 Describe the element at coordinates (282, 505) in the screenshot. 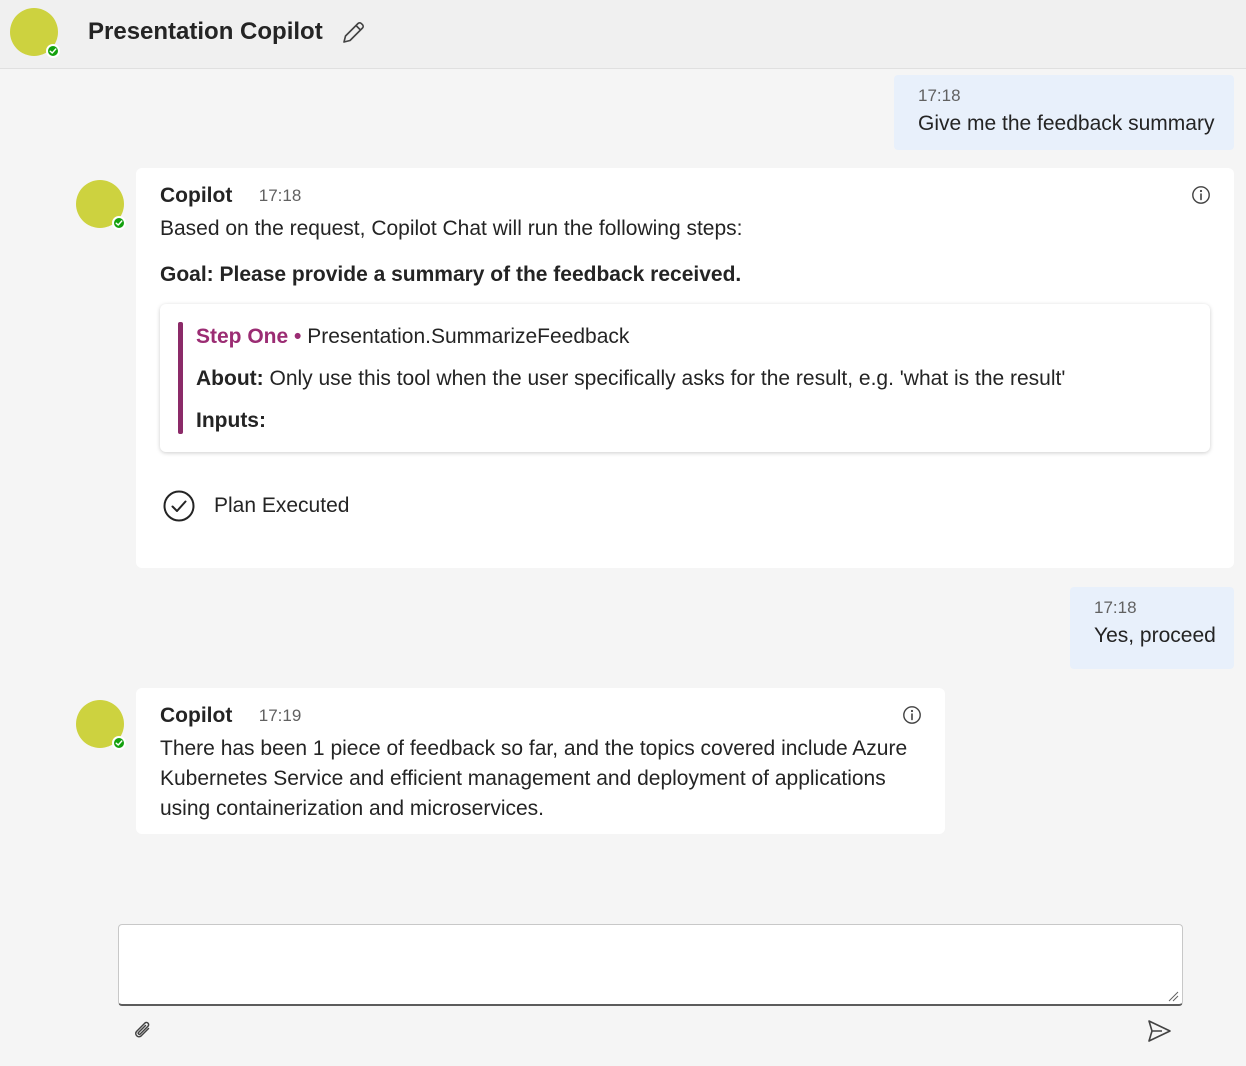

I see `plan-status-text: Plan Executed` at that location.